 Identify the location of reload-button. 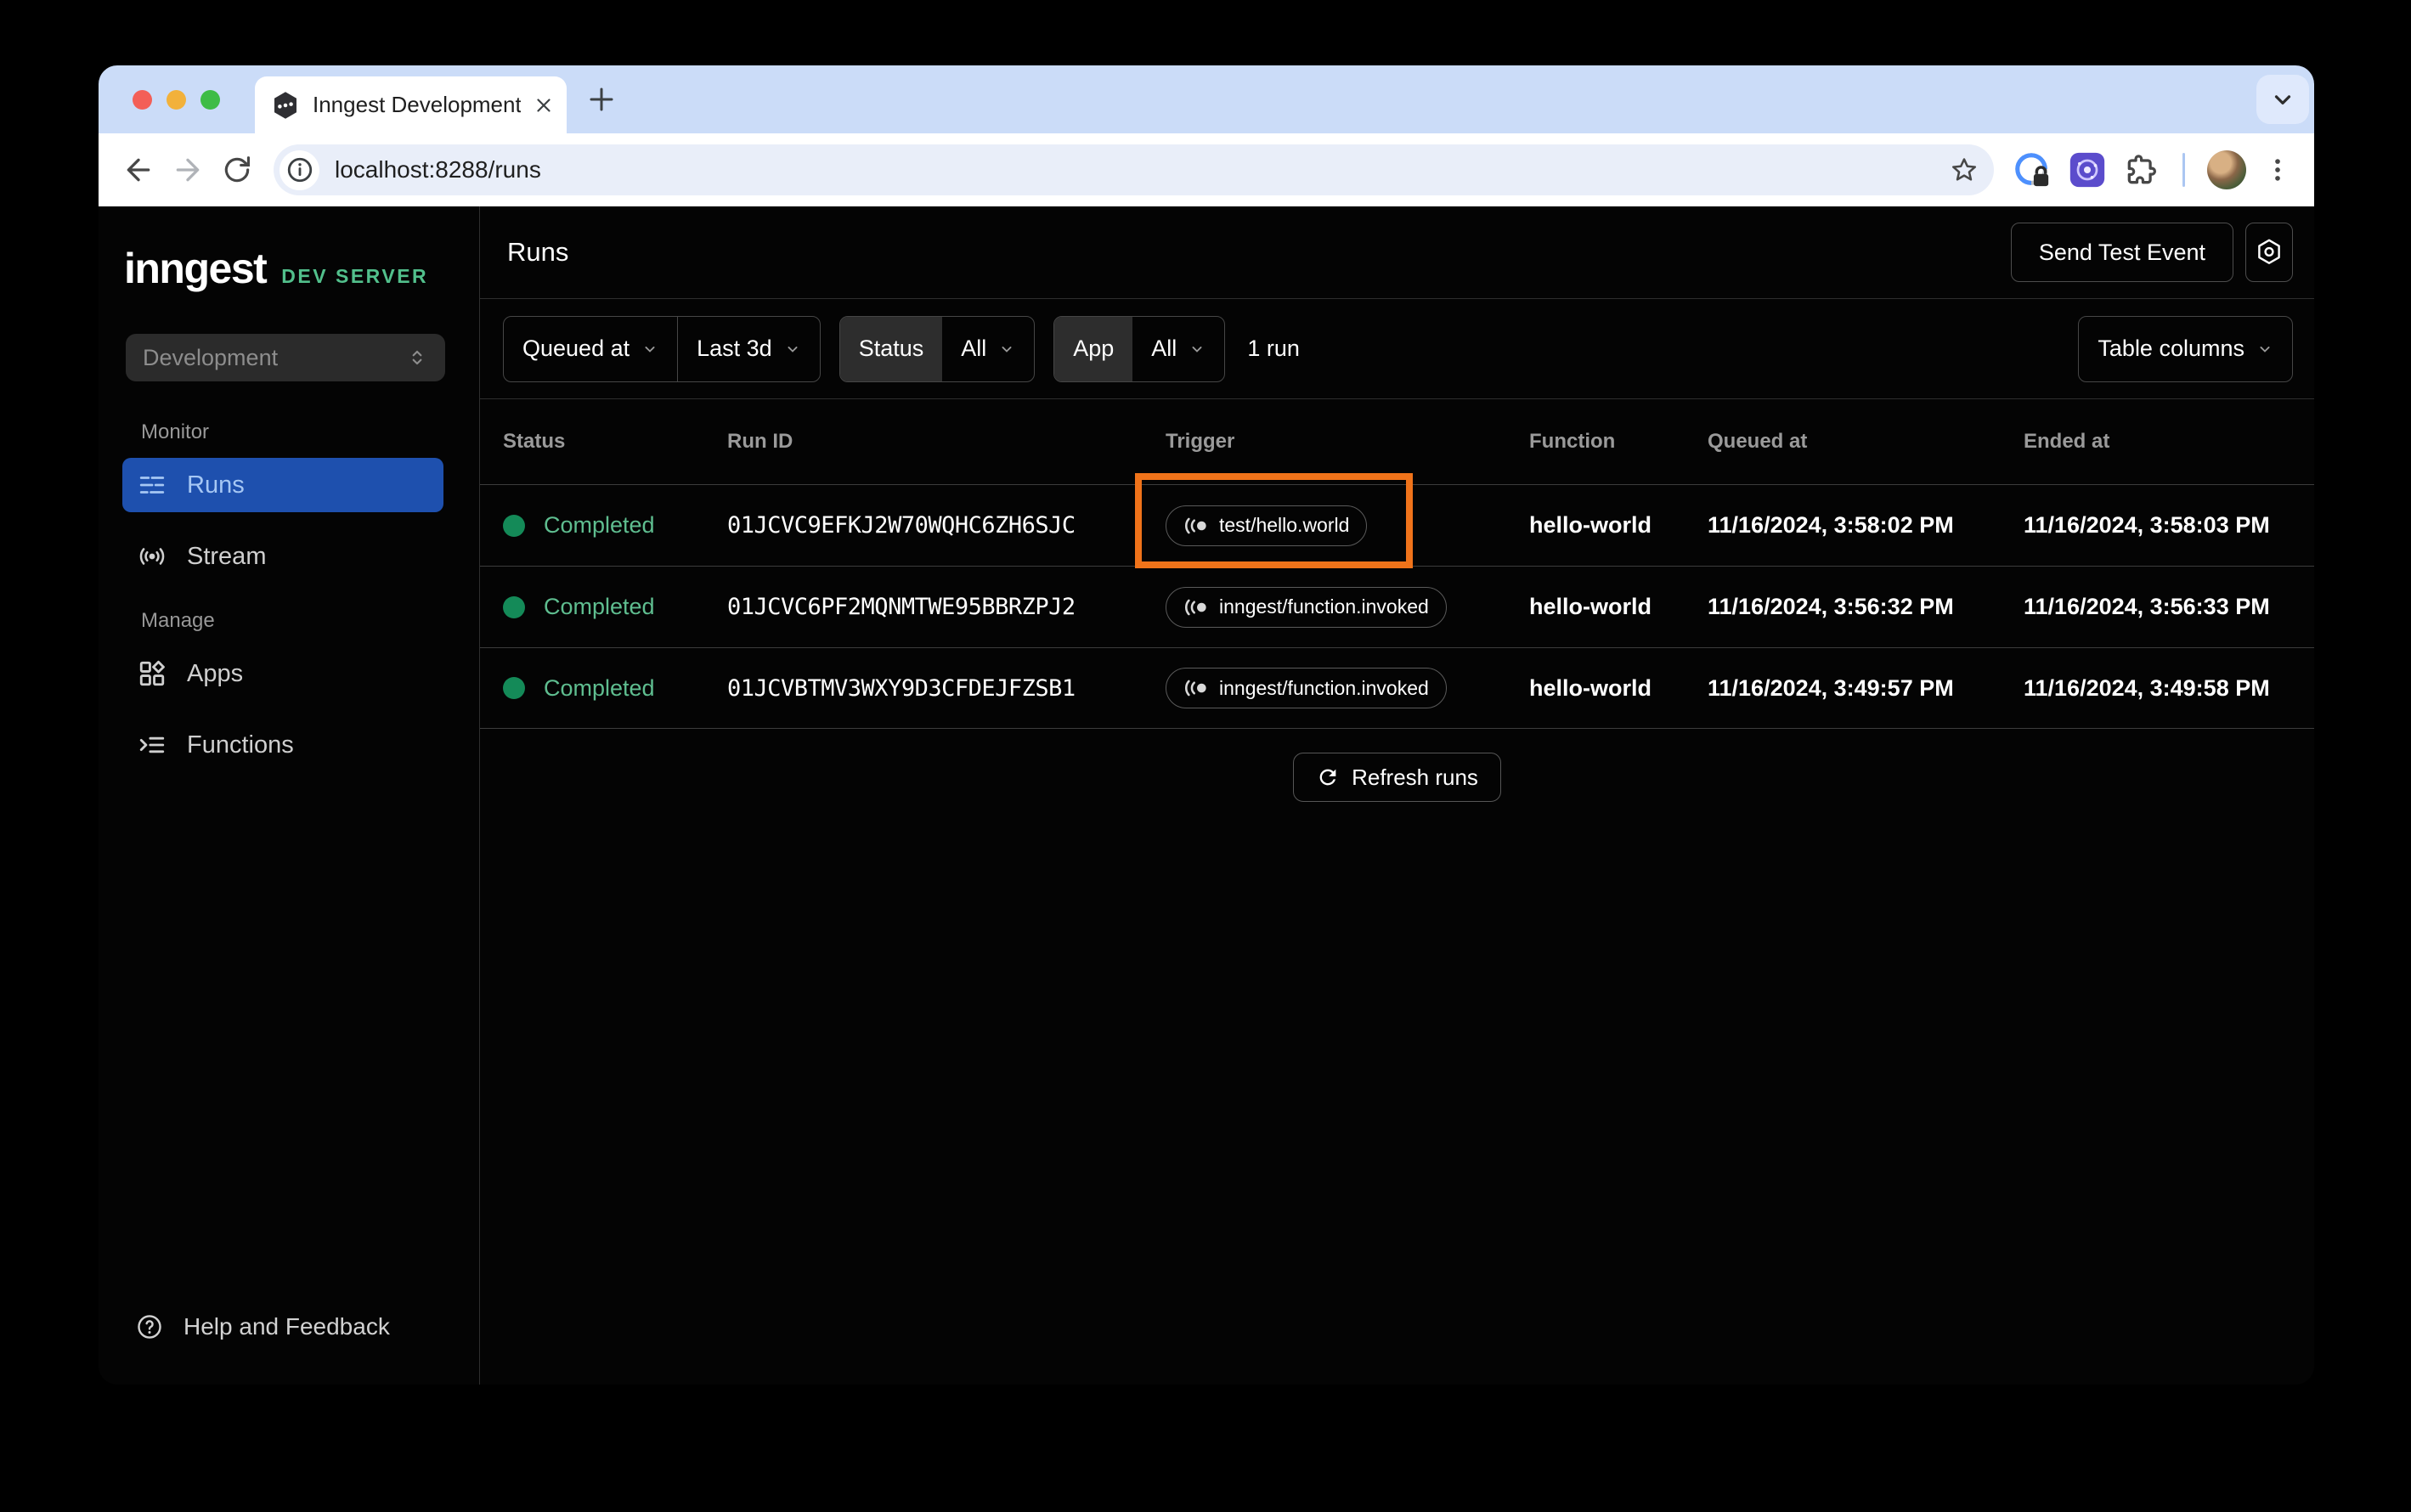
(237, 170).